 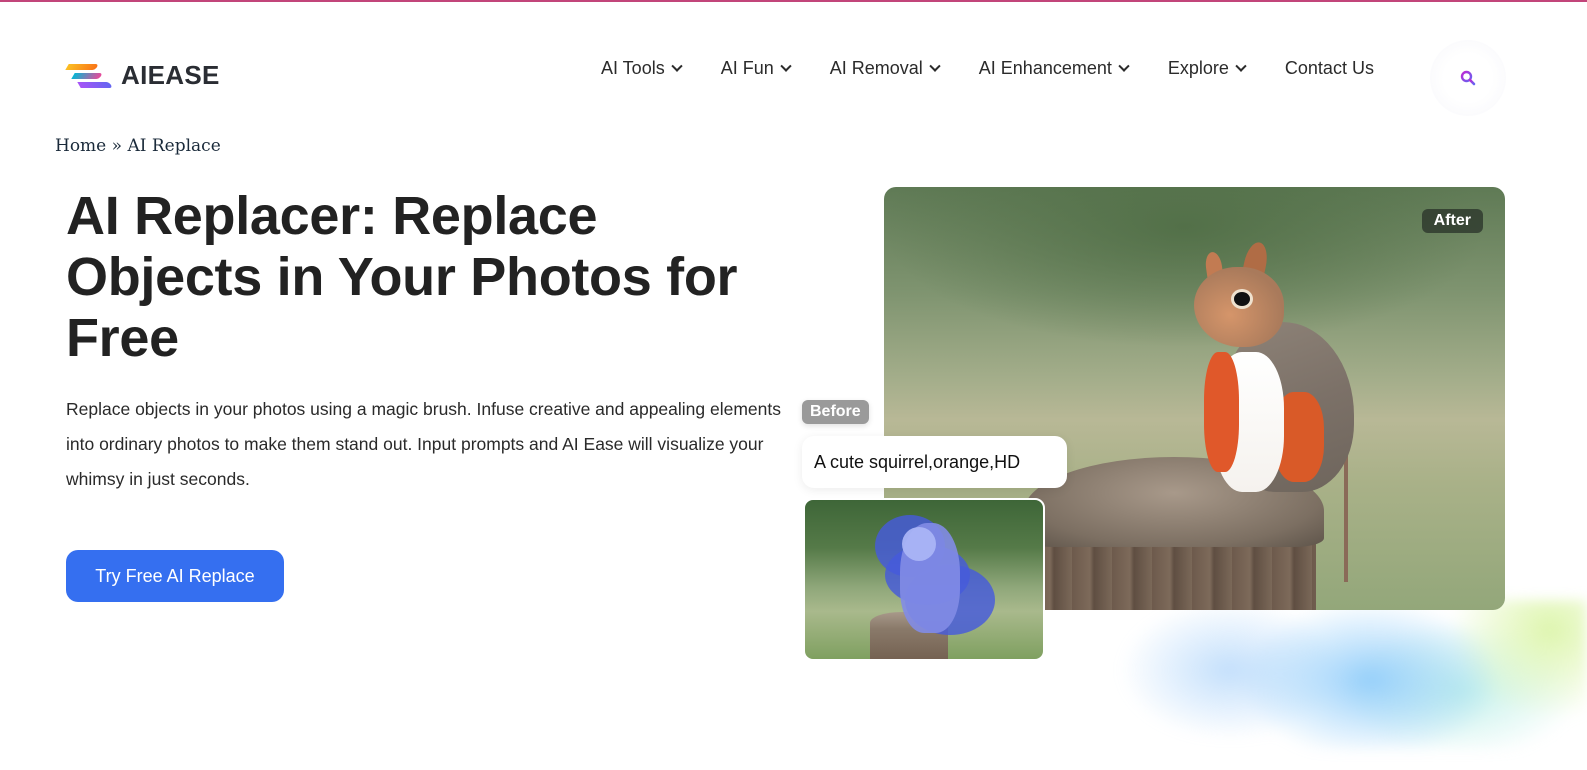 I want to click on logo: AIEASE, so click(x=142, y=75).